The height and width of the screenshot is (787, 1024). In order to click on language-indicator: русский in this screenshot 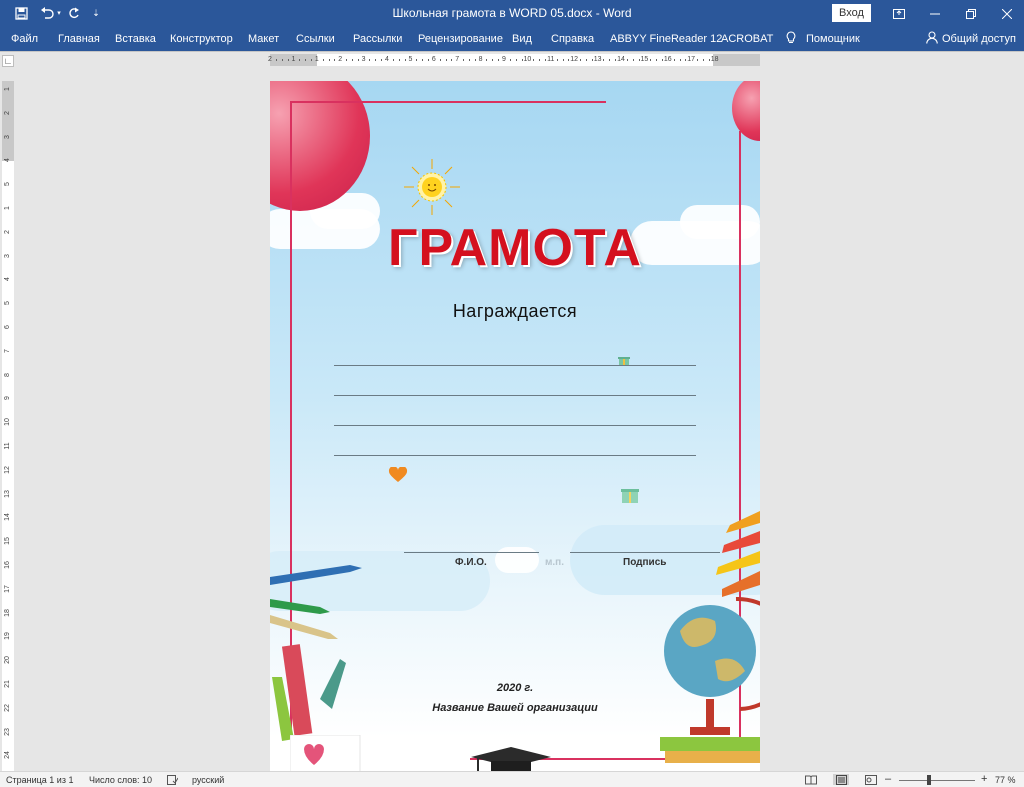, I will do `click(208, 780)`.